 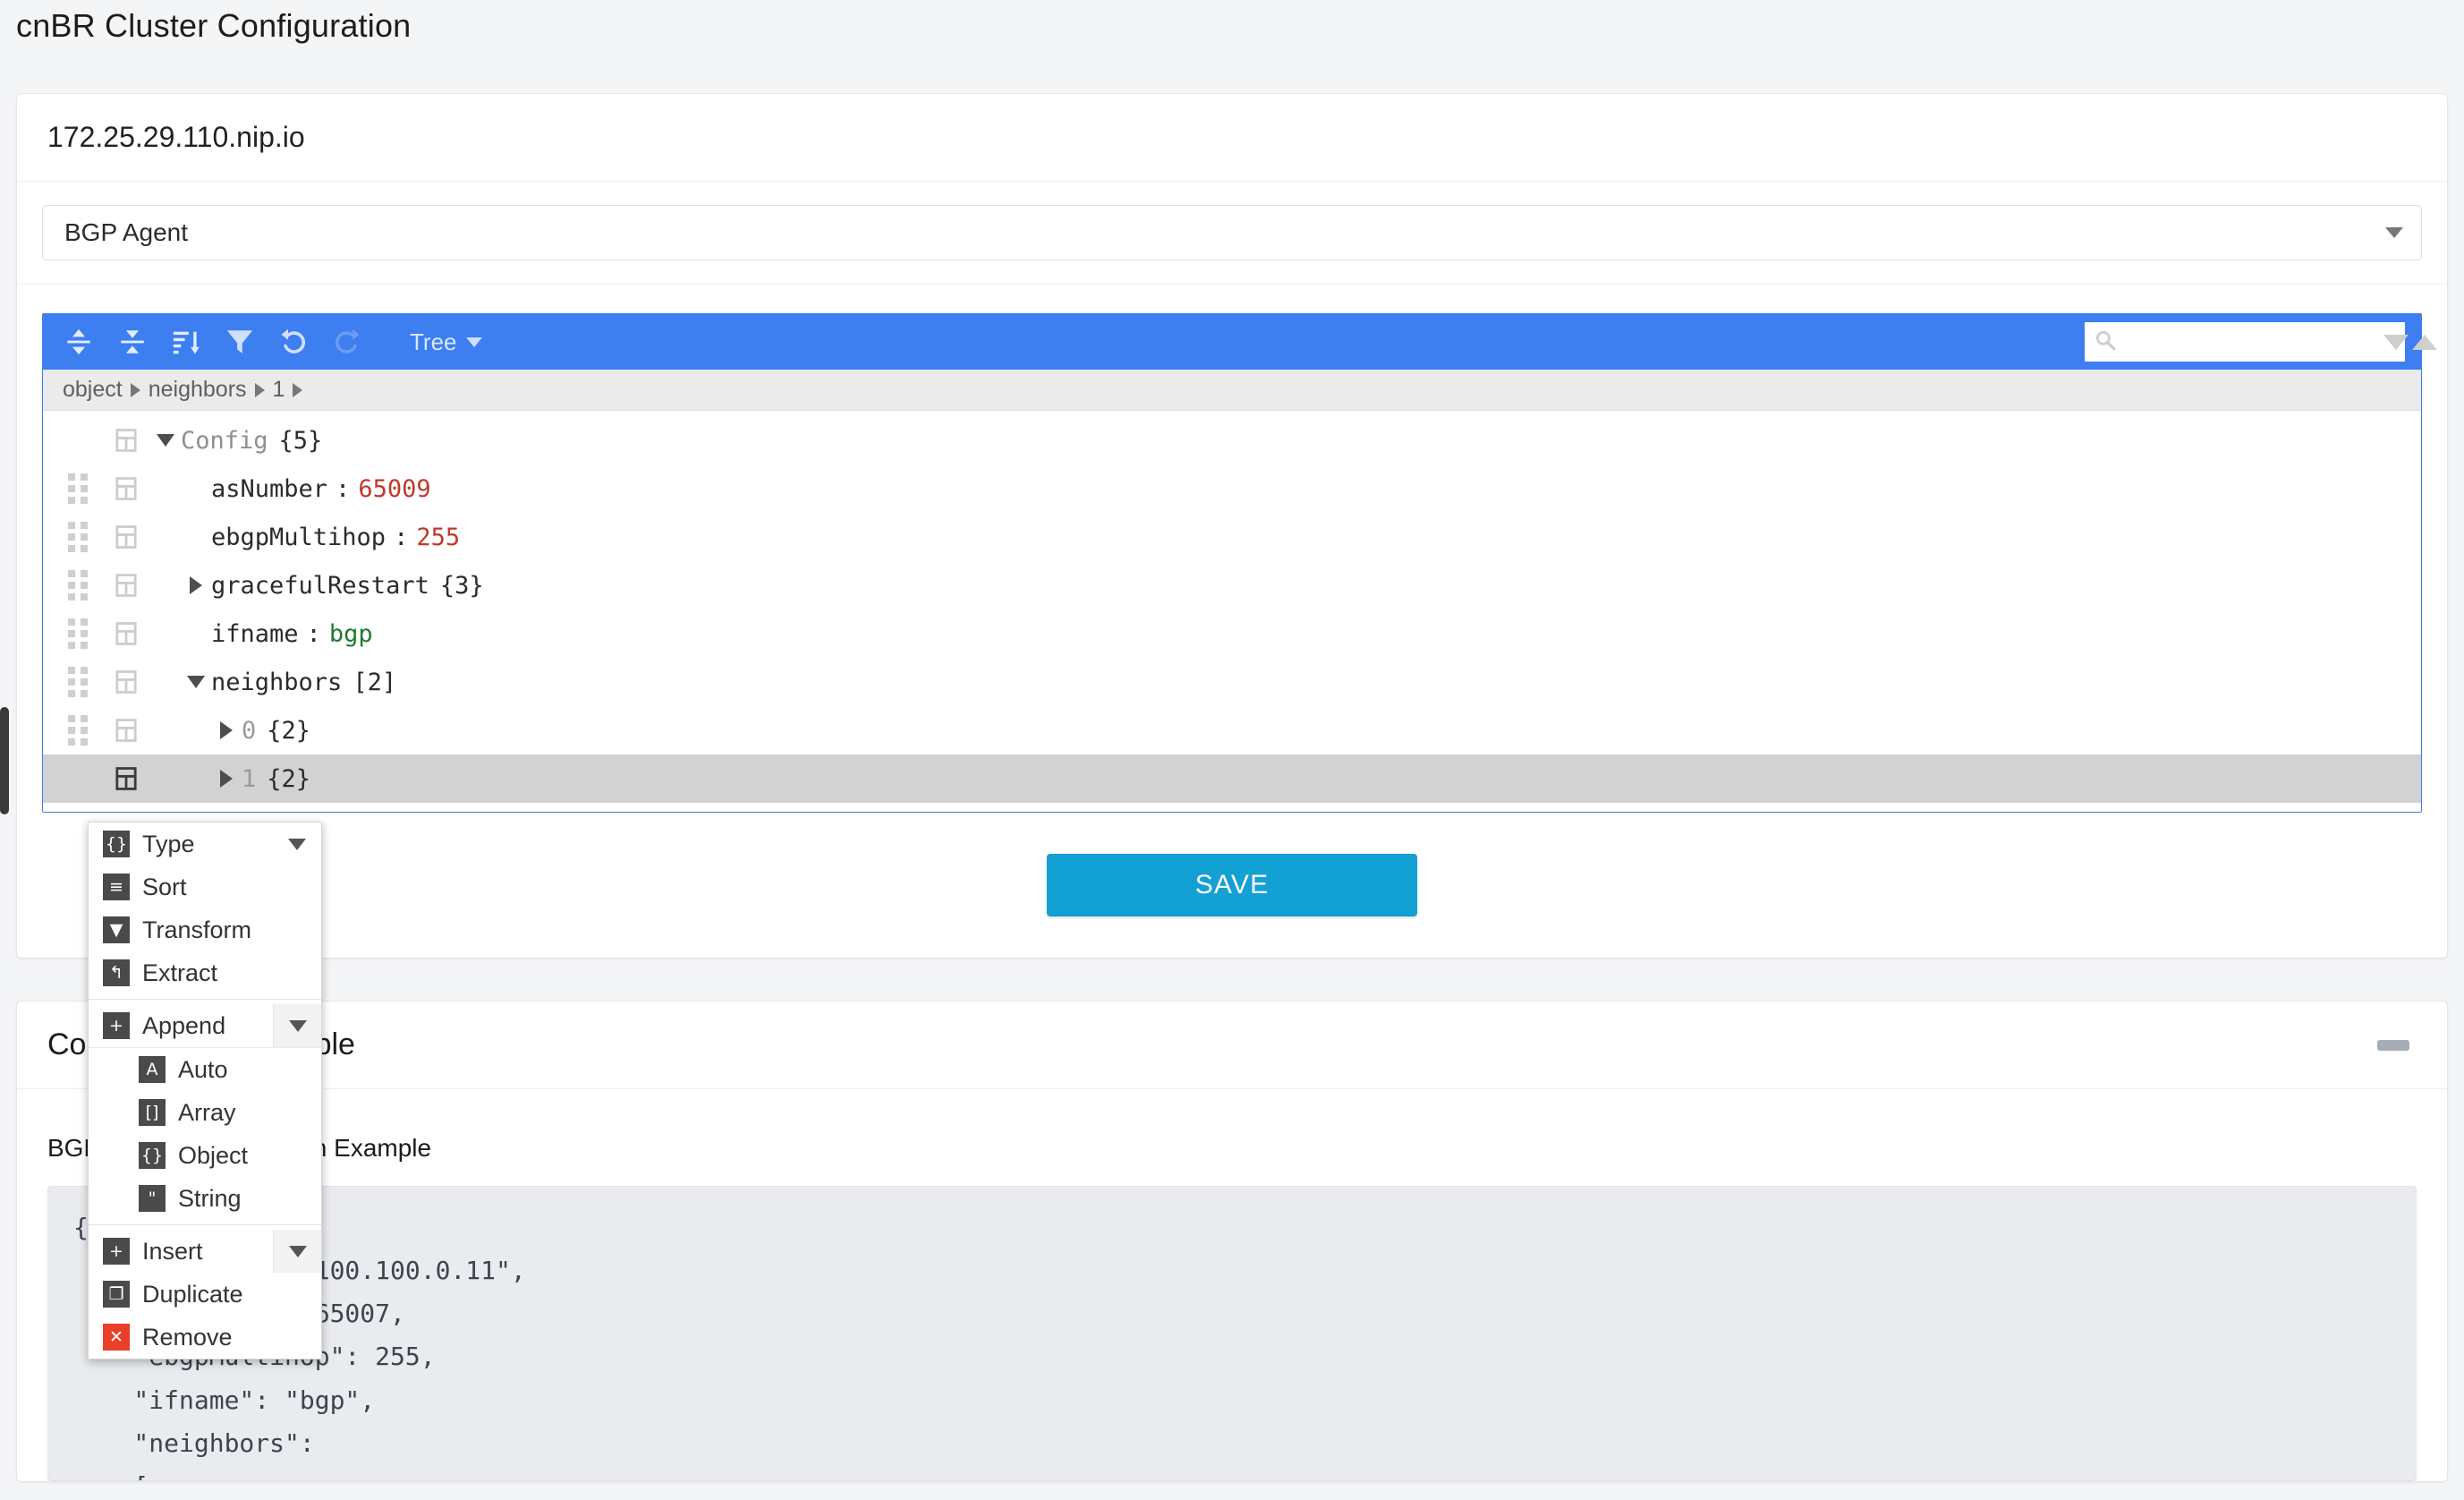 What do you see at coordinates (446, 342) in the screenshot?
I see `editor-mode-dropdown: Tree` at bounding box center [446, 342].